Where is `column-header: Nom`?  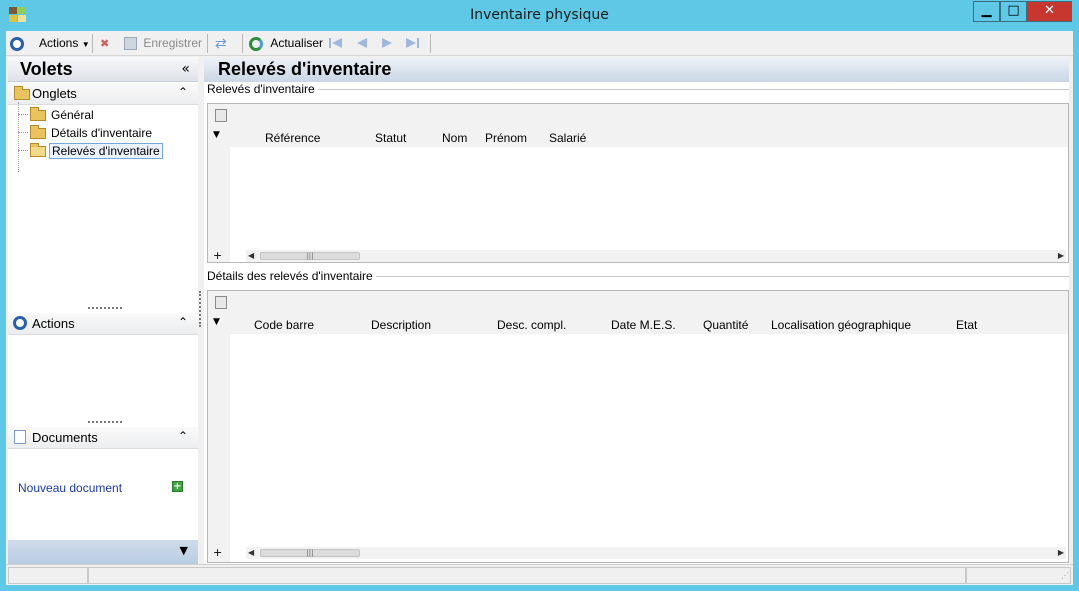
column-header: Nom is located at coordinates (454, 138).